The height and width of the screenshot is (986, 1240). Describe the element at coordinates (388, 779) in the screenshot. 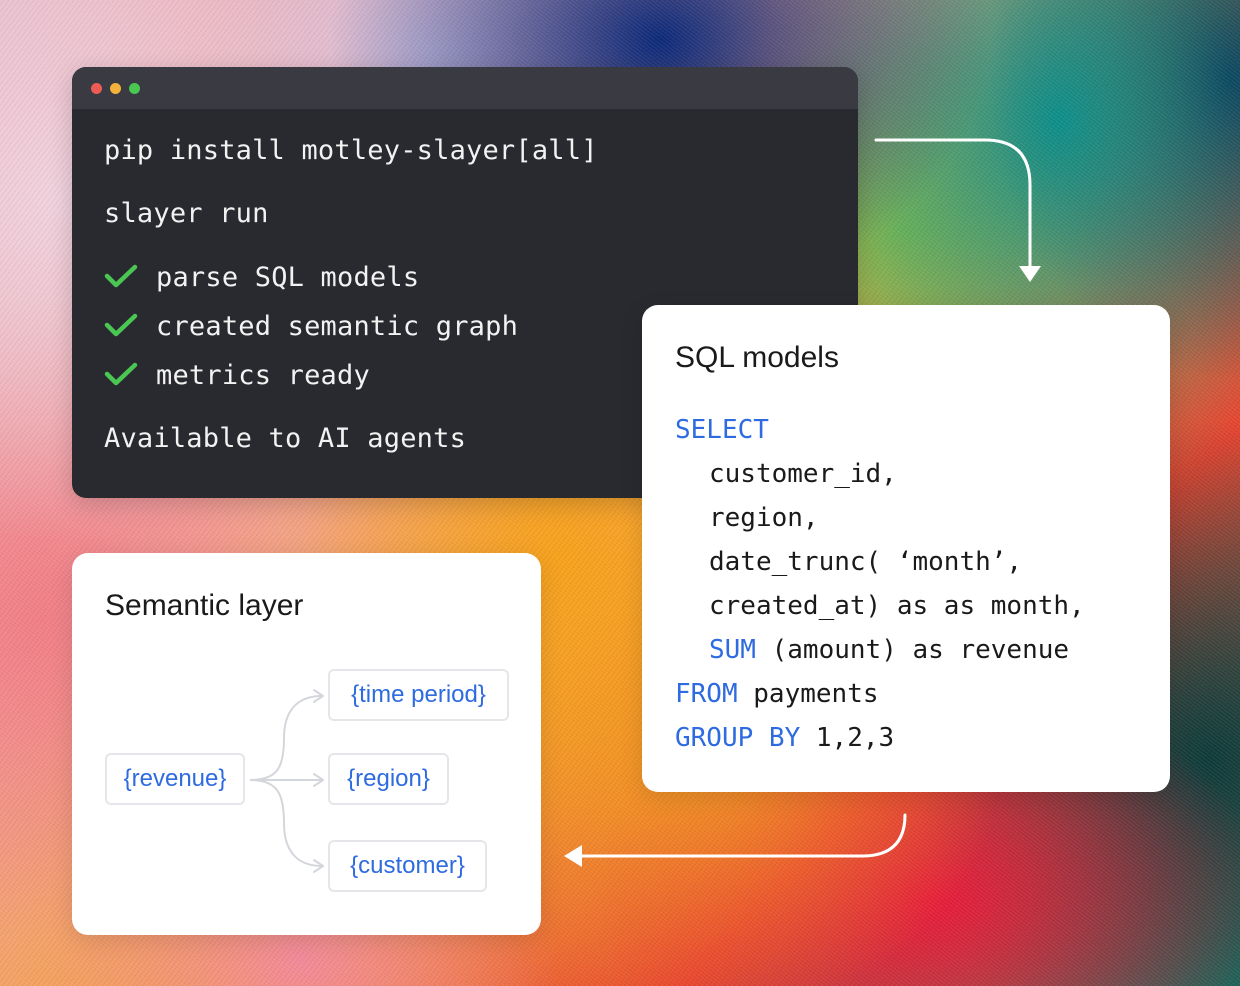

I see `region-dimension-chip: {region}` at that location.